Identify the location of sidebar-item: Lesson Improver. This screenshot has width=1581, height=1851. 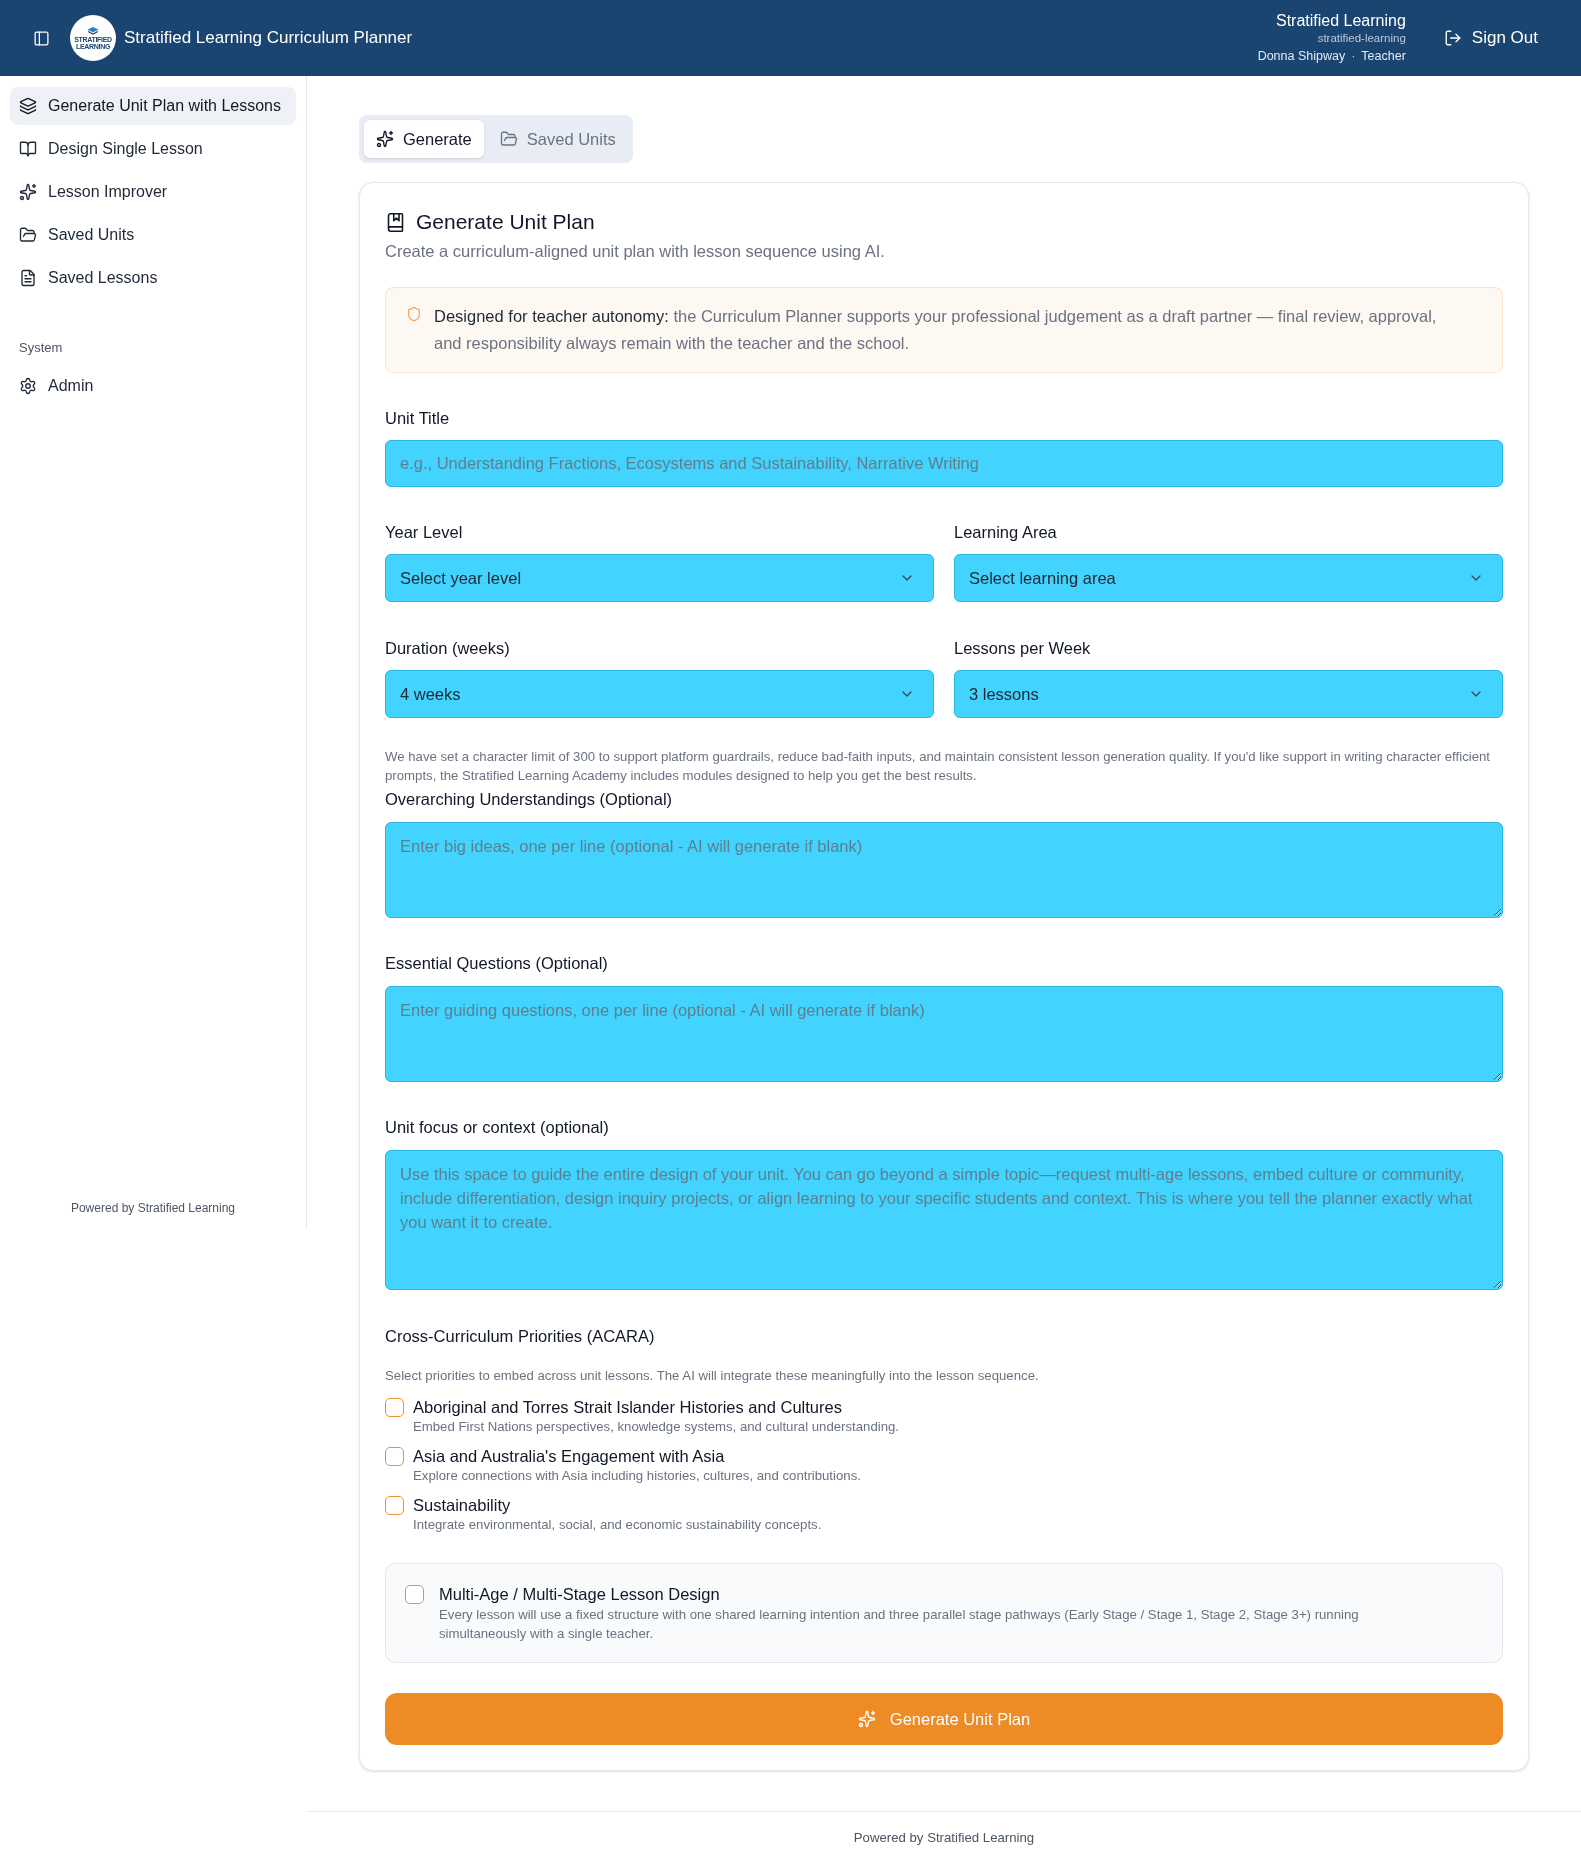
(153, 192).